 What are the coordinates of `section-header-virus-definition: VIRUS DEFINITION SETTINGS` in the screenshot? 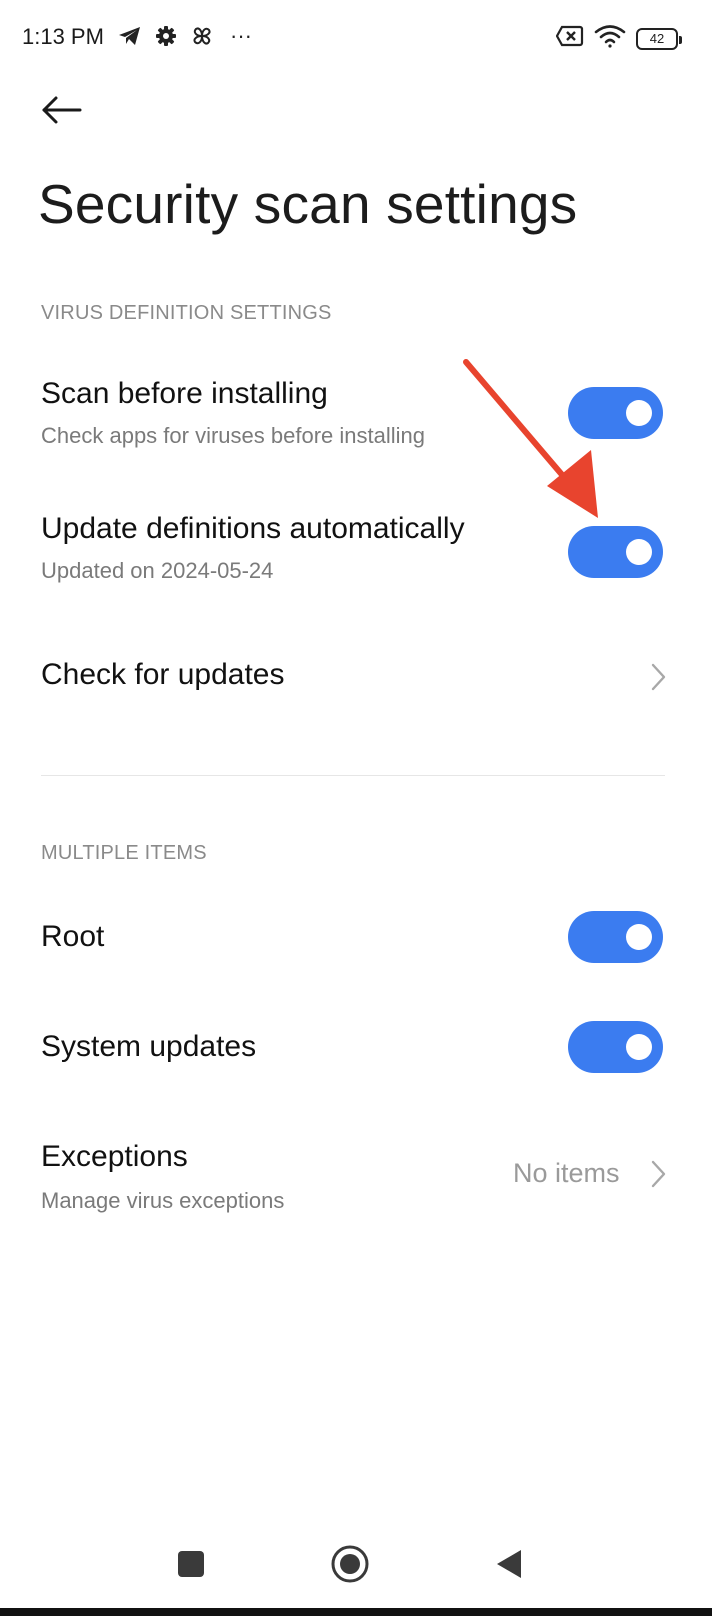 It's located at (186, 313).